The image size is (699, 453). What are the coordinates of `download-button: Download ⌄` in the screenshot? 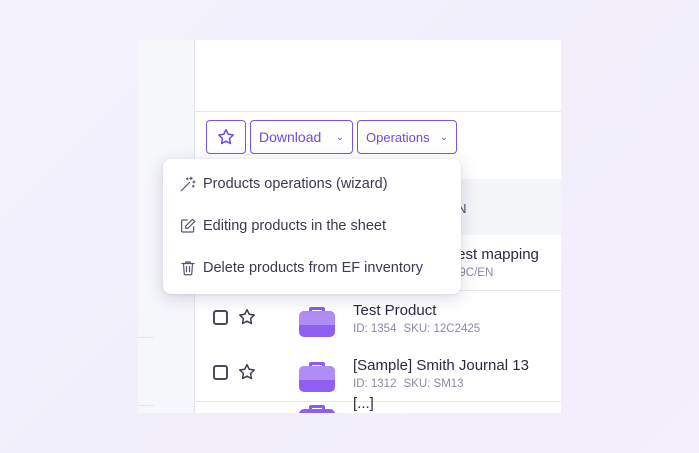 It's located at (301, 137).